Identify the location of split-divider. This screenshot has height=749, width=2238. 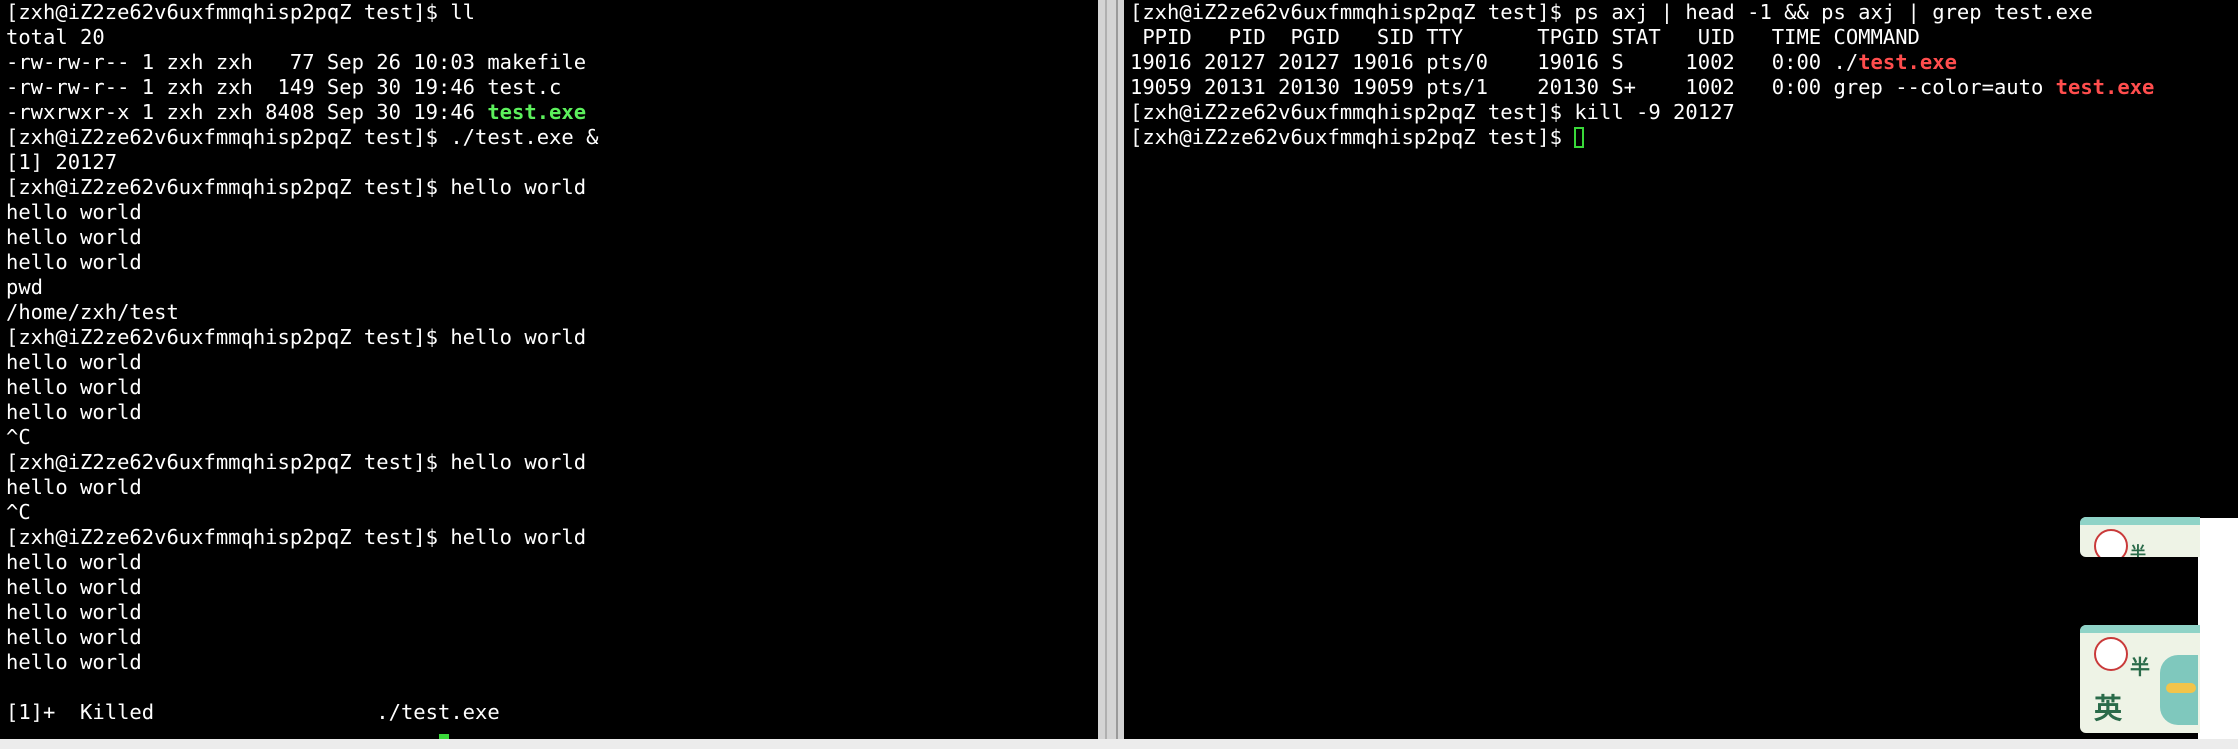
(1111, 369).